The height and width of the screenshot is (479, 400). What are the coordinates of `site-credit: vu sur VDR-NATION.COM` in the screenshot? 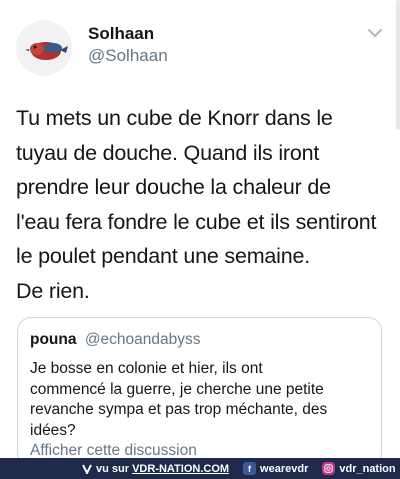 It's located at (155, 469).